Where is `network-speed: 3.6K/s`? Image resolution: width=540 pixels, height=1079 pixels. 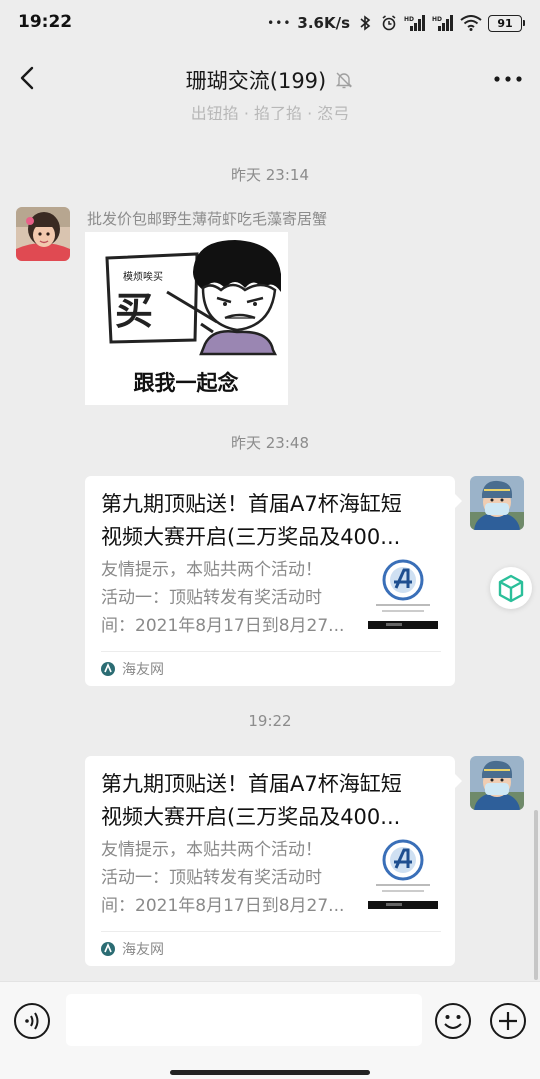 network-speed: 3.6K/s is located at coordinates (323, 23).